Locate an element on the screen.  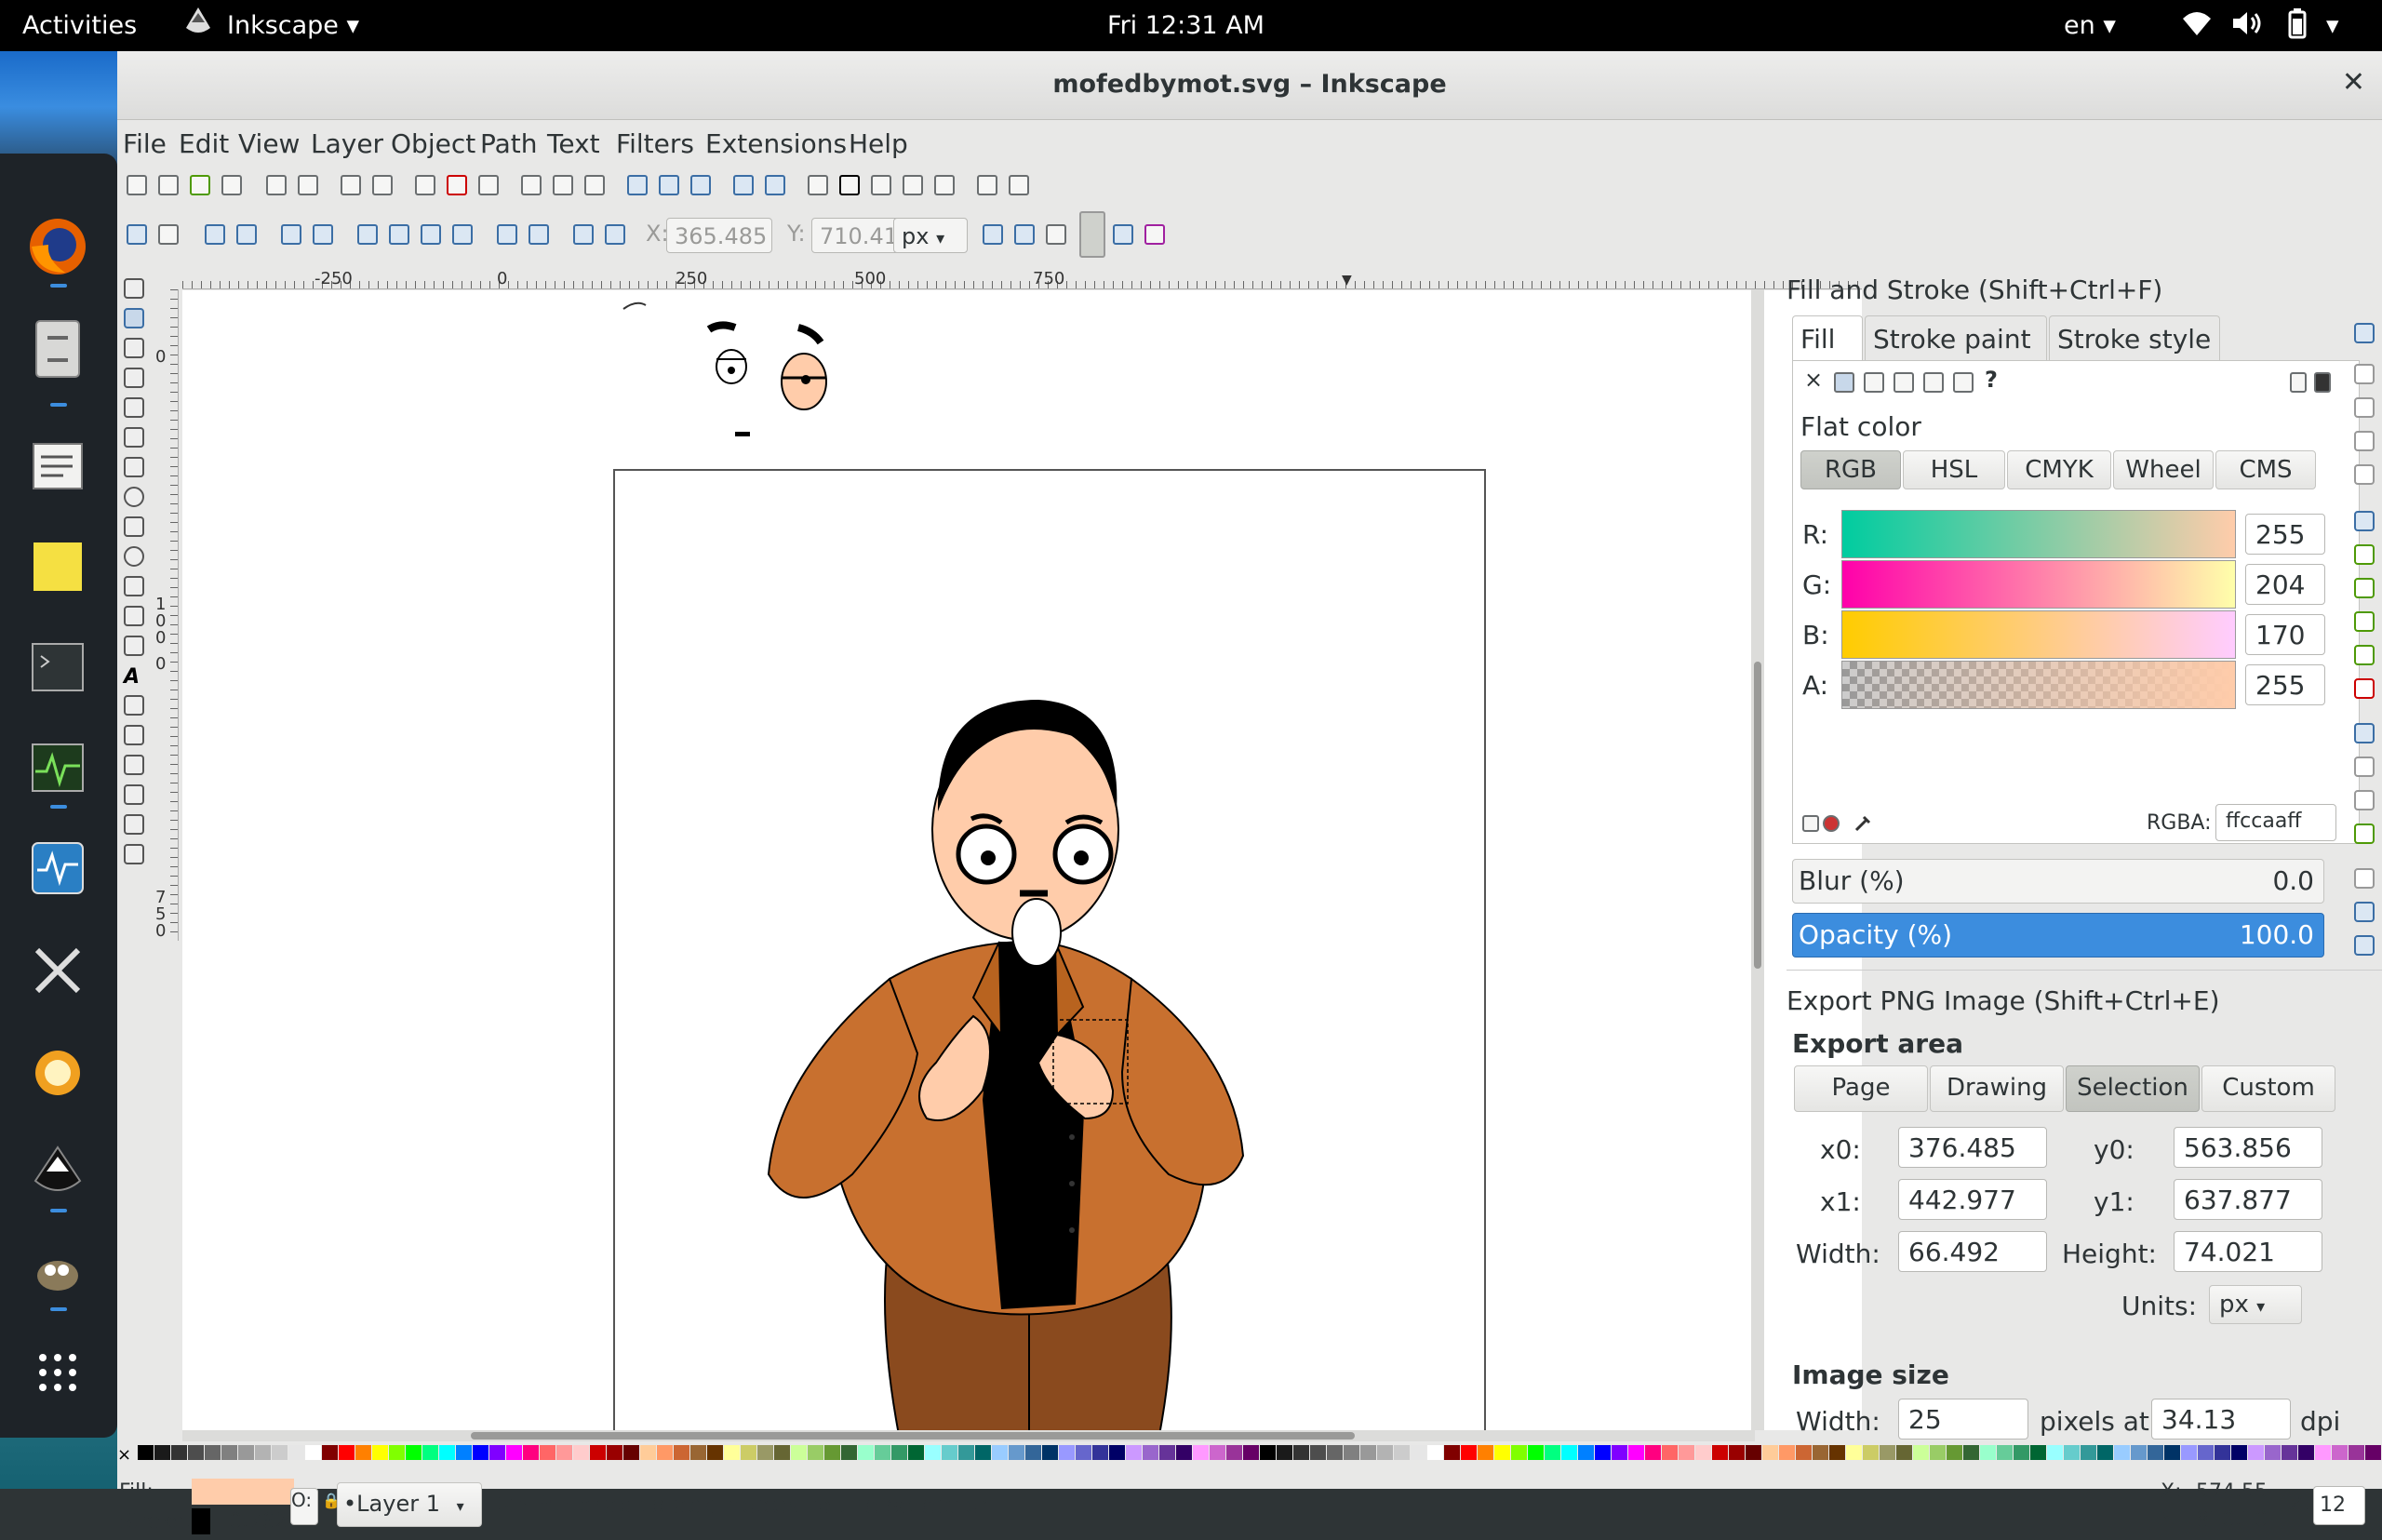
flat-color-icon is located at coordinates (1844, 382).